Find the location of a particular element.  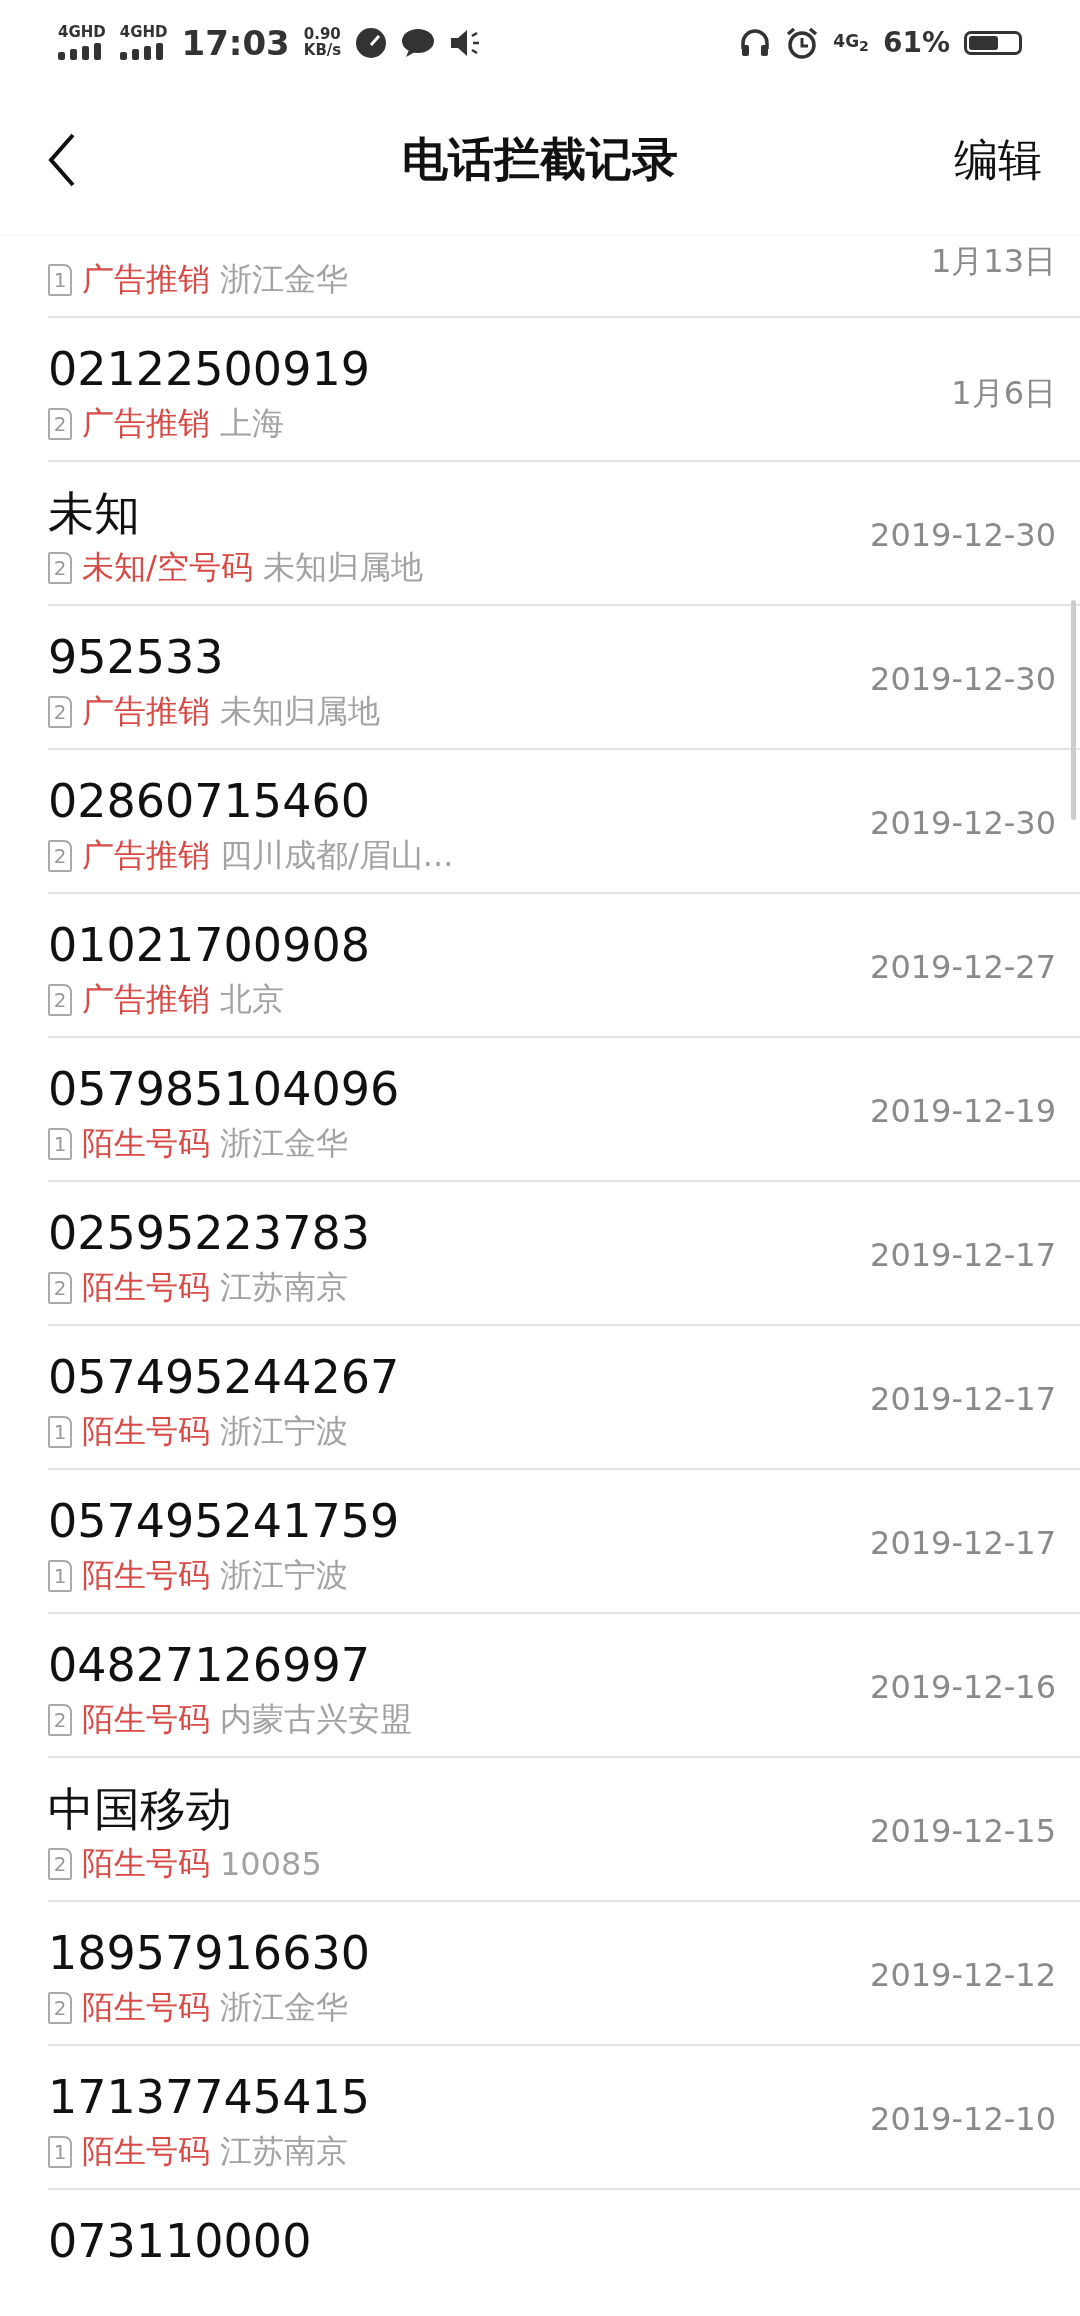

phone-number: 02860715460 is located at coordinates (209, 801).